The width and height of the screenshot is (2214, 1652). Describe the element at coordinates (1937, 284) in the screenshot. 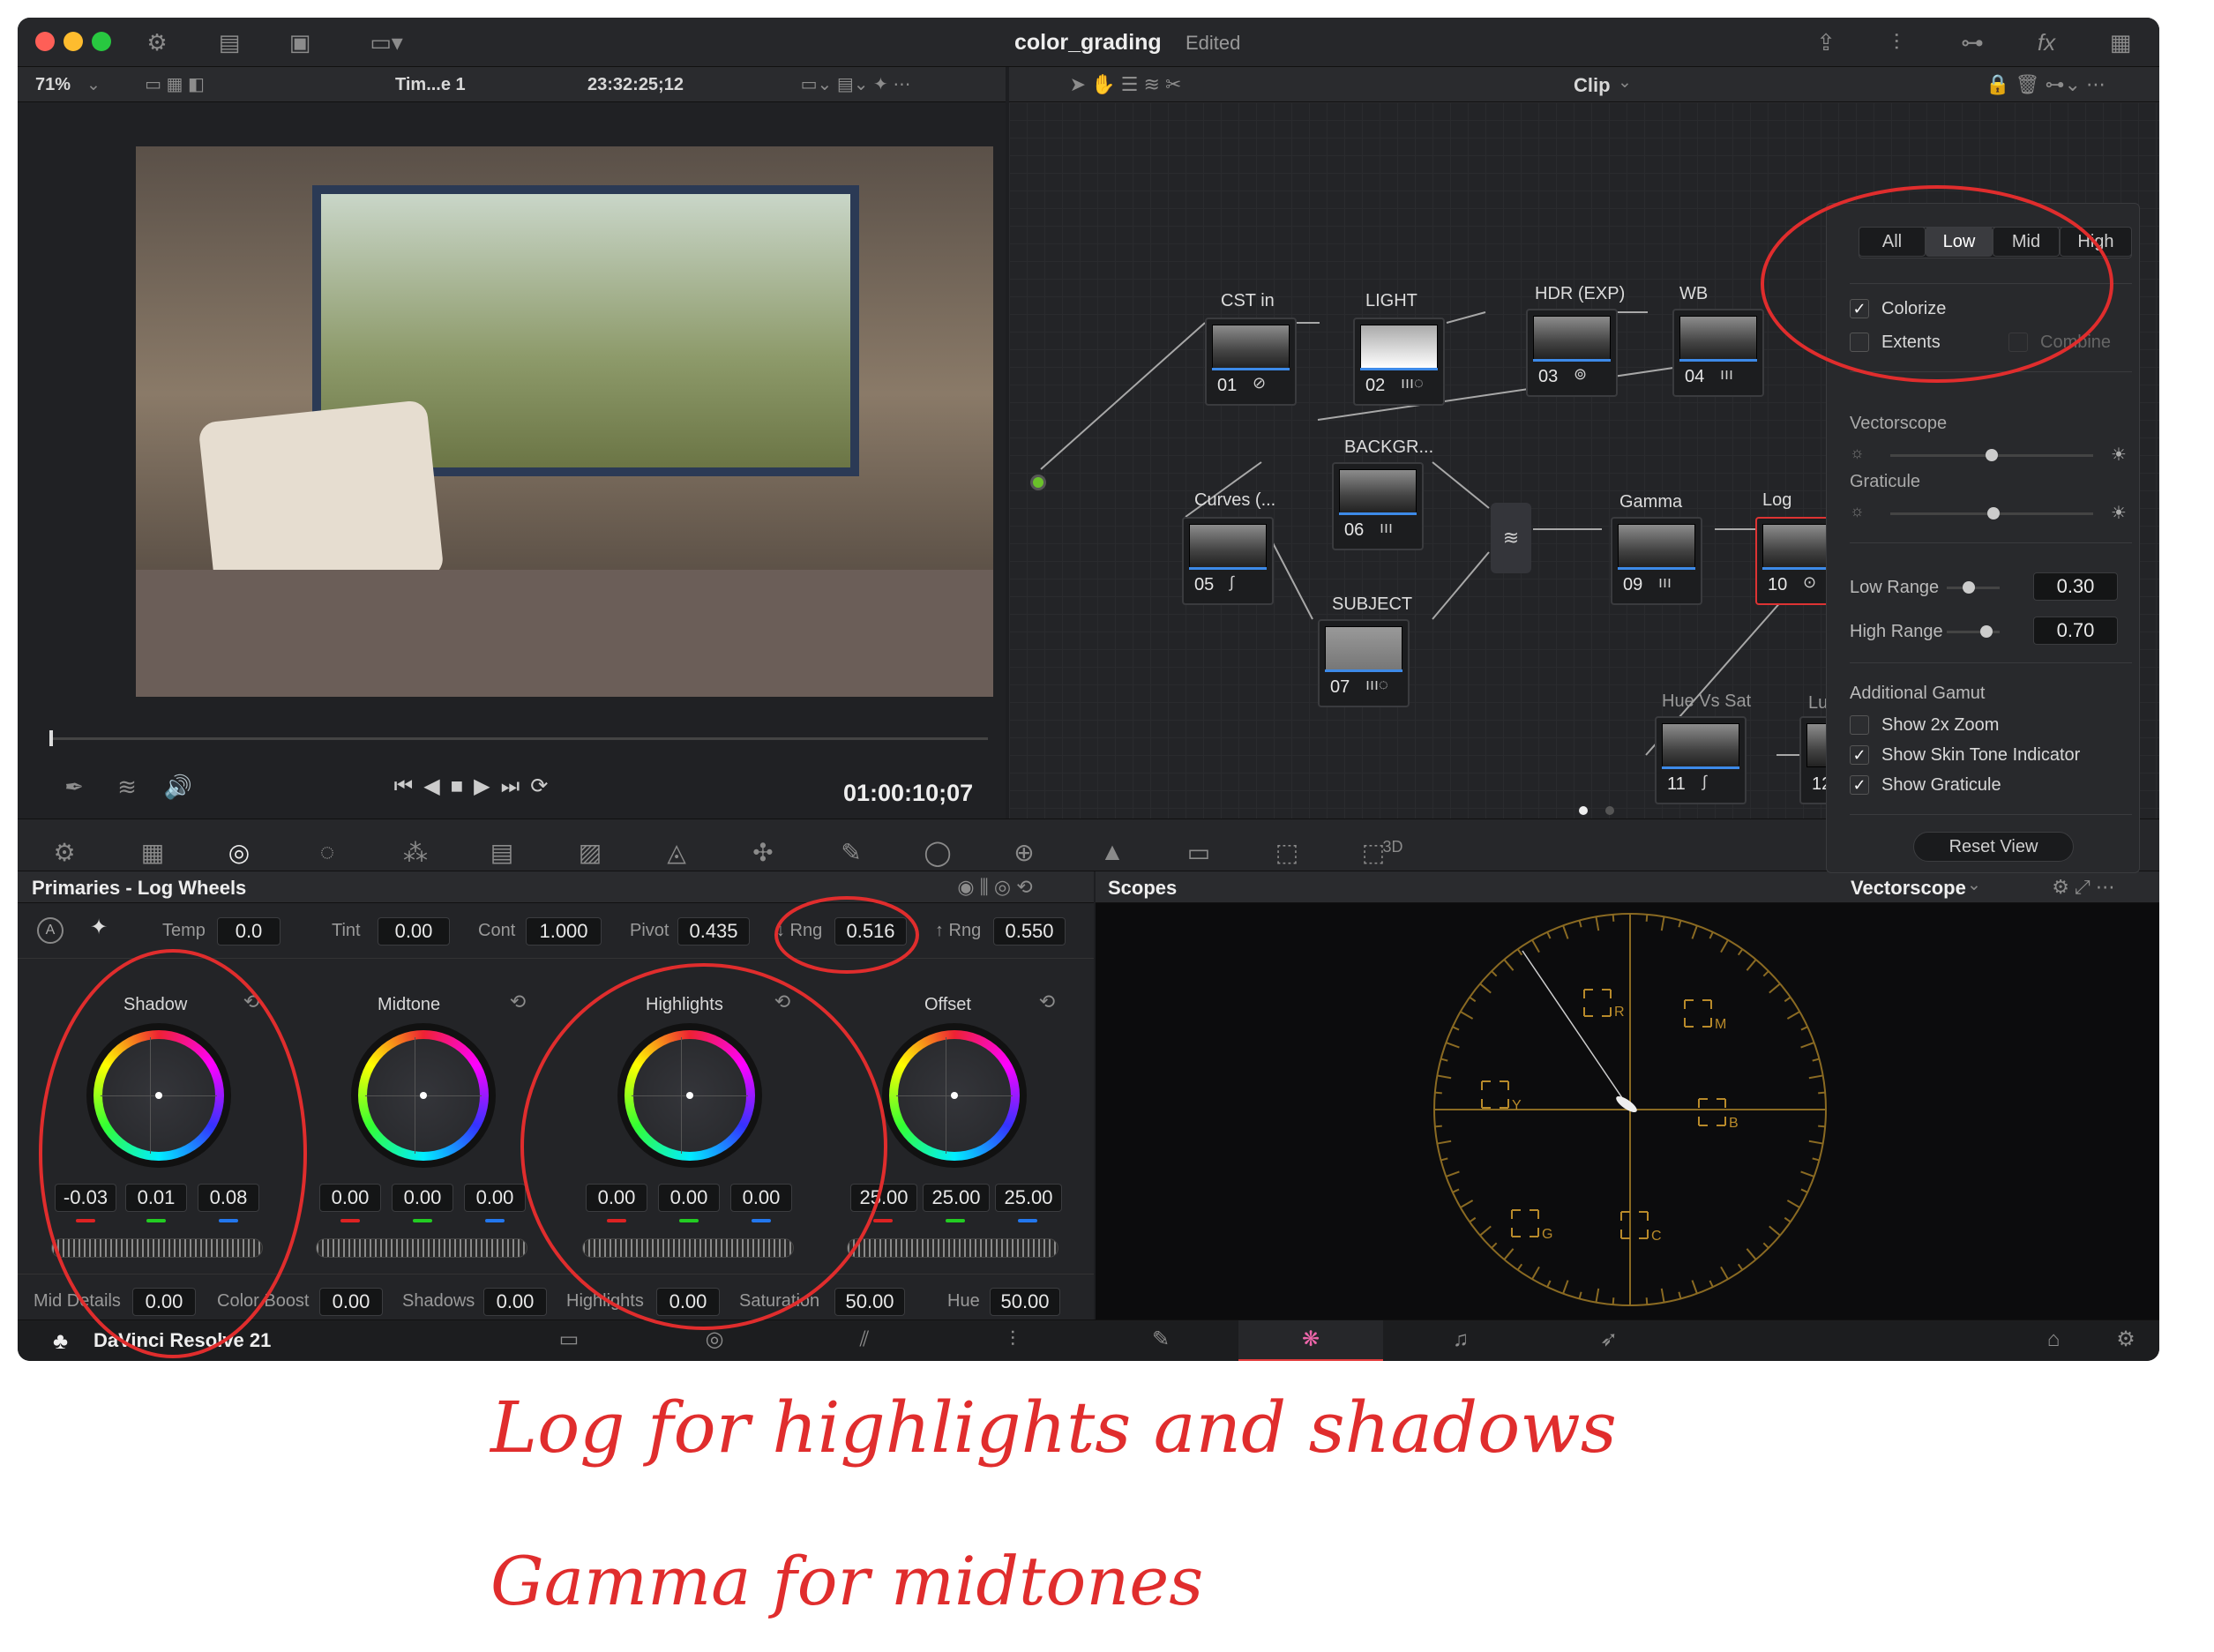

I see `annotation-circle-settings` at that location.